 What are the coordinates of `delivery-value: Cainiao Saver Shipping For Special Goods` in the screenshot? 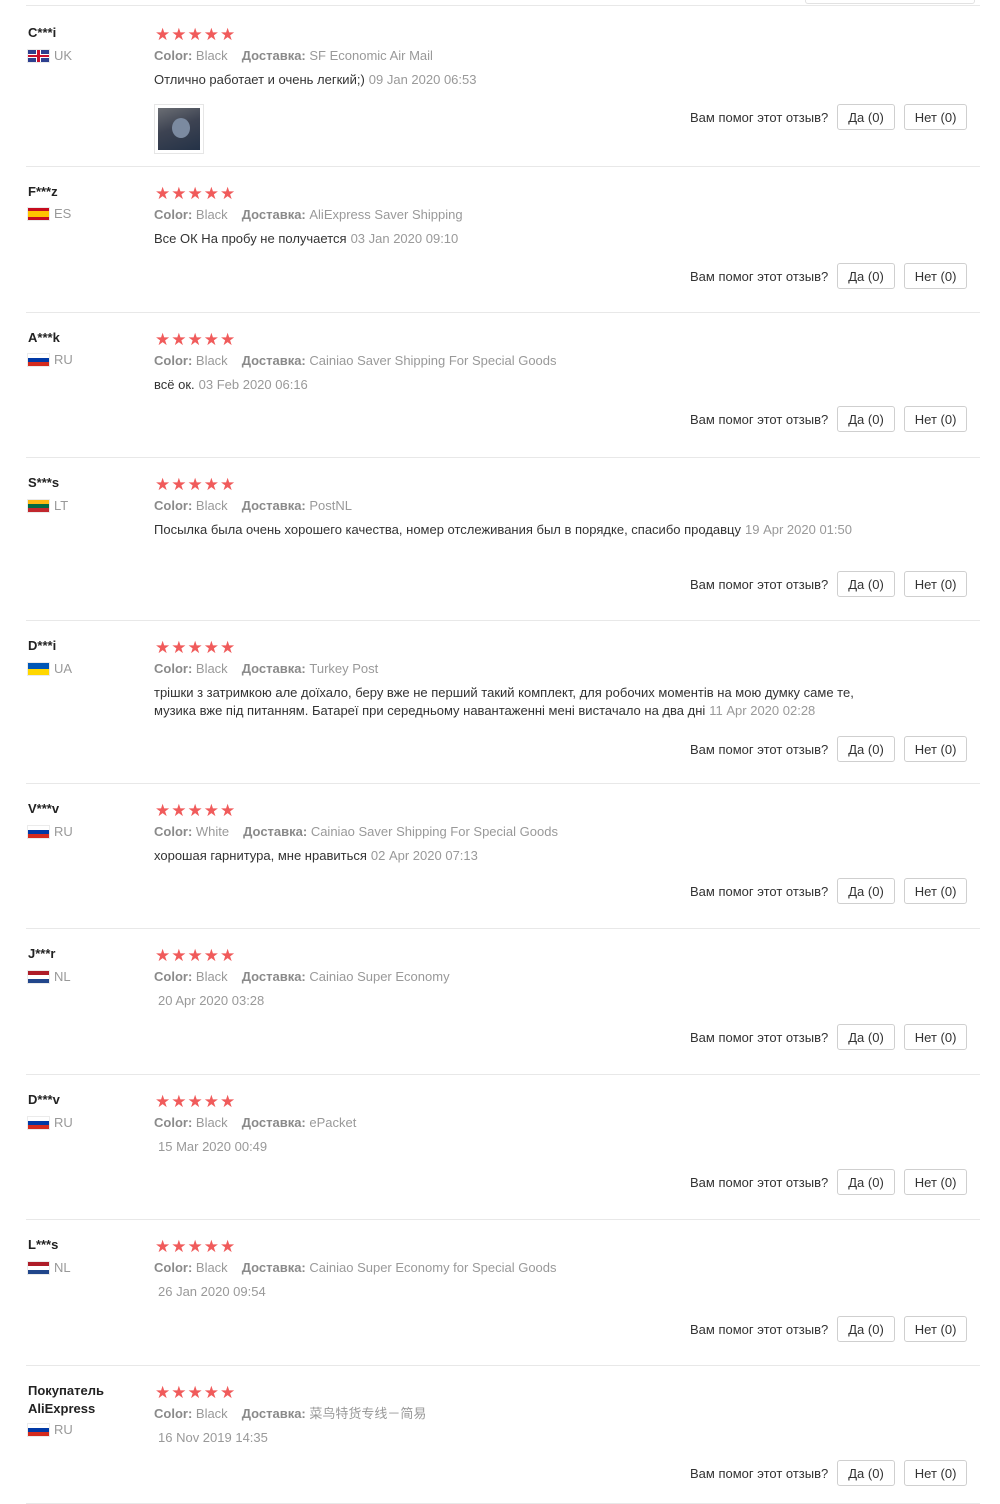 It's located at (432, 831).